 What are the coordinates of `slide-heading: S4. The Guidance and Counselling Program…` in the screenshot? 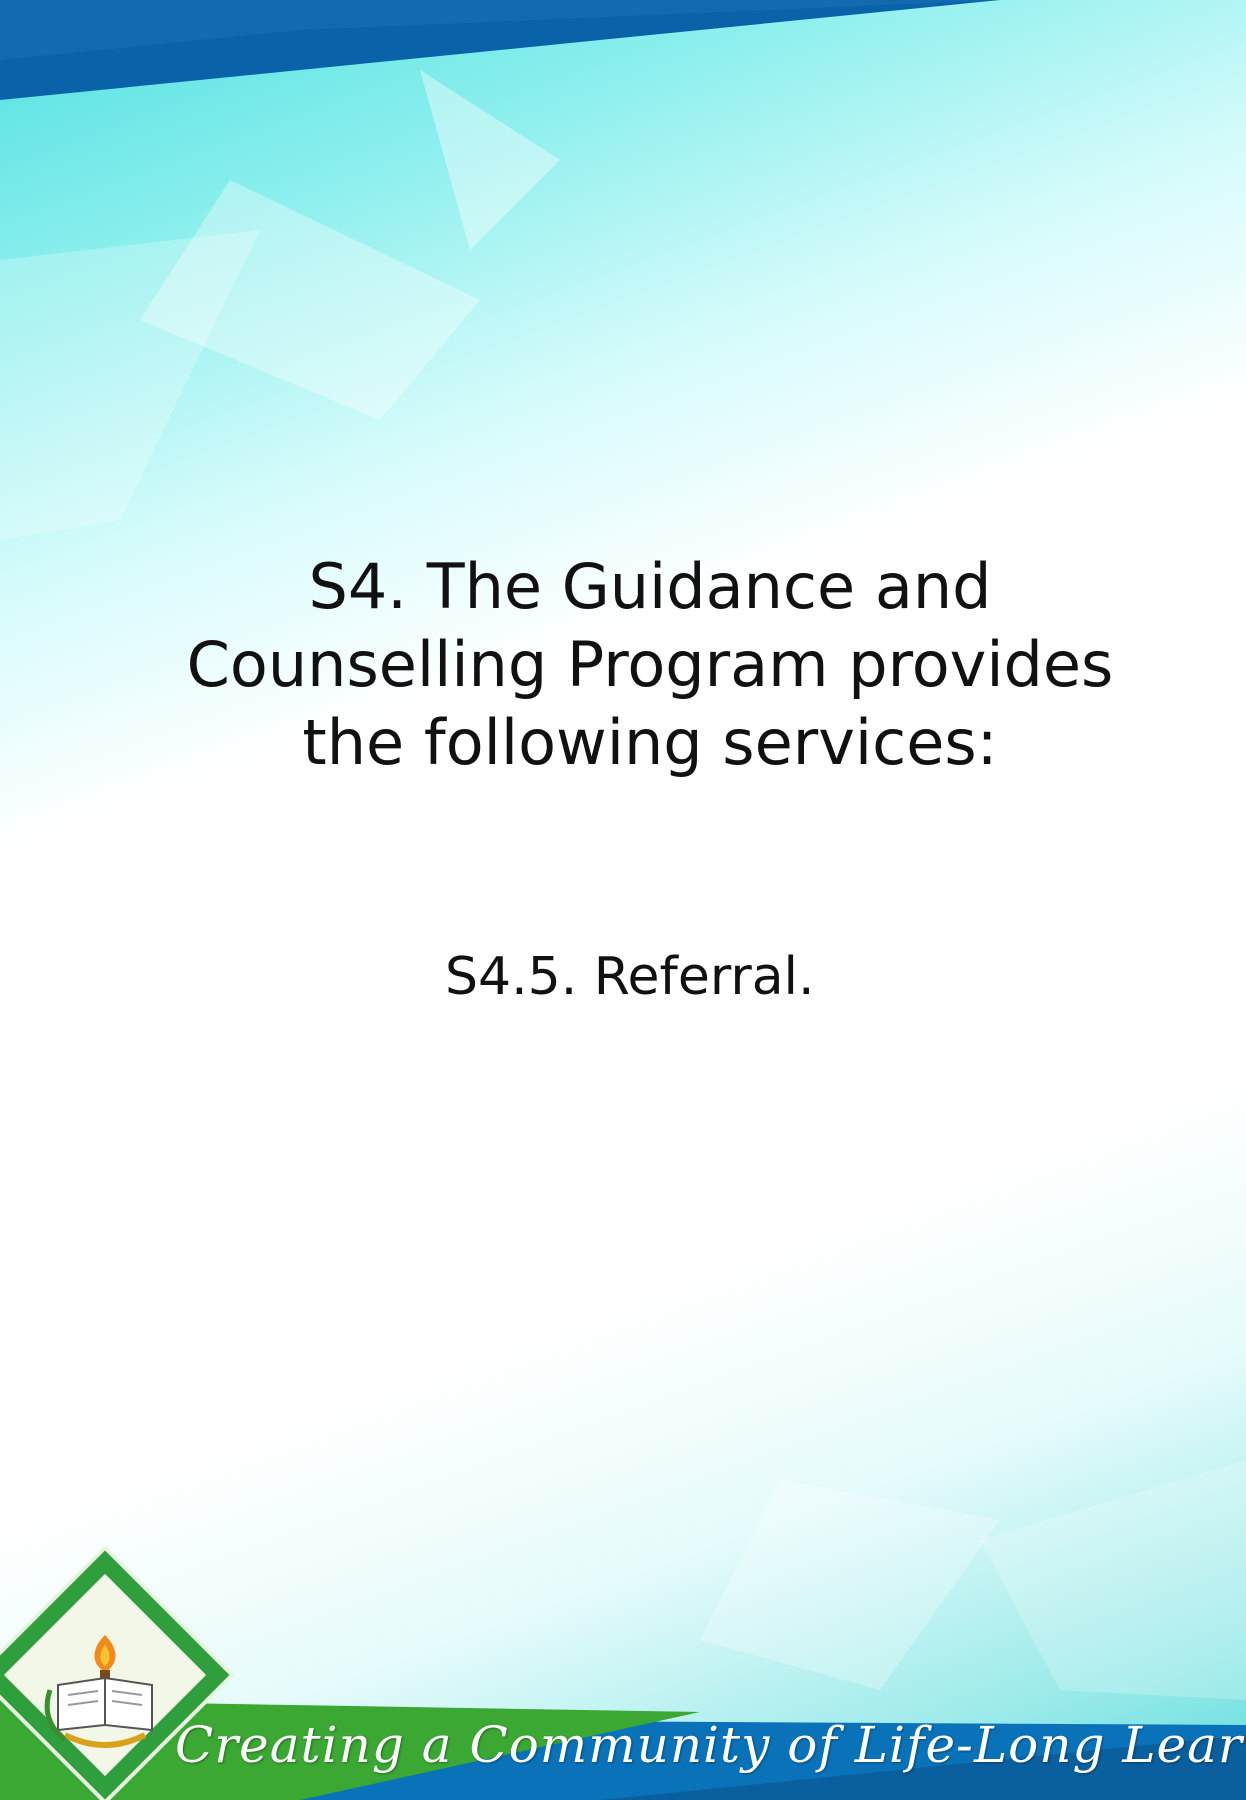 It's located at (650, 665).